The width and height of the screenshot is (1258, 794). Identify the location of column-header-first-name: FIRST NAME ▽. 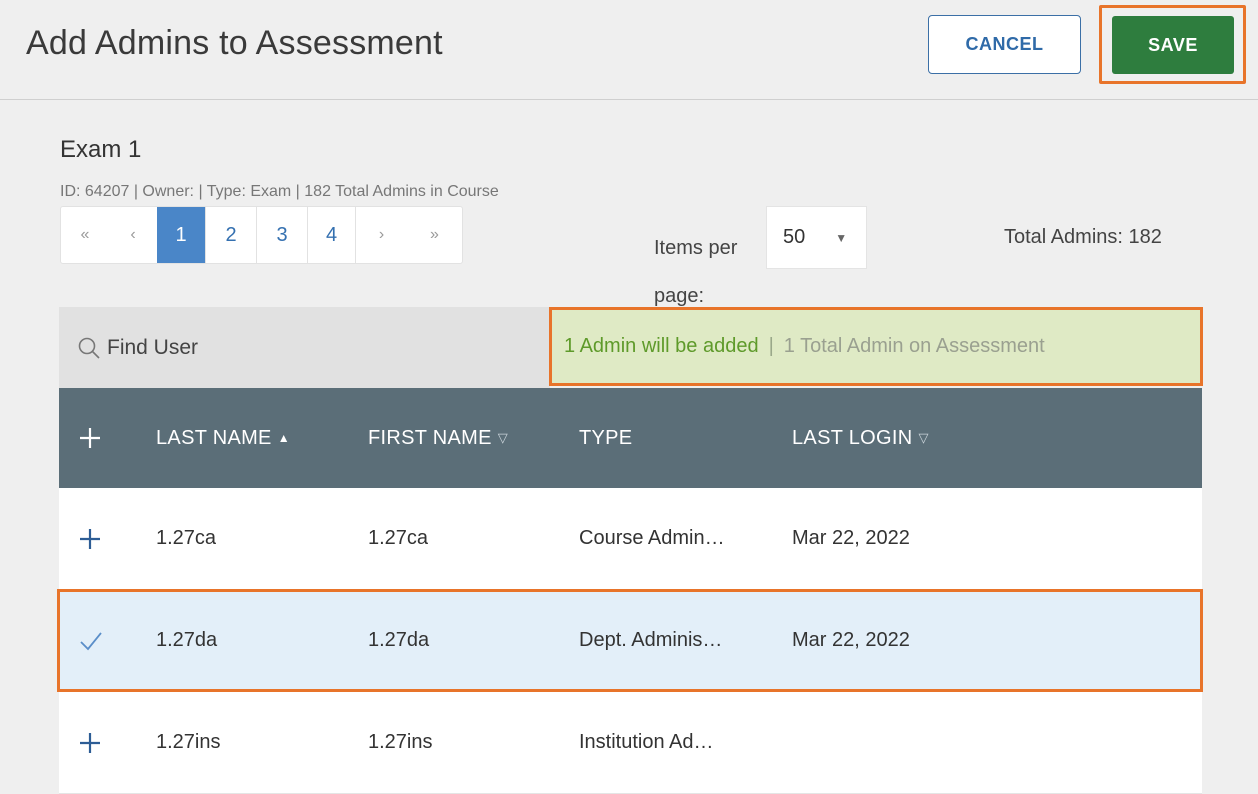
(473, 438).